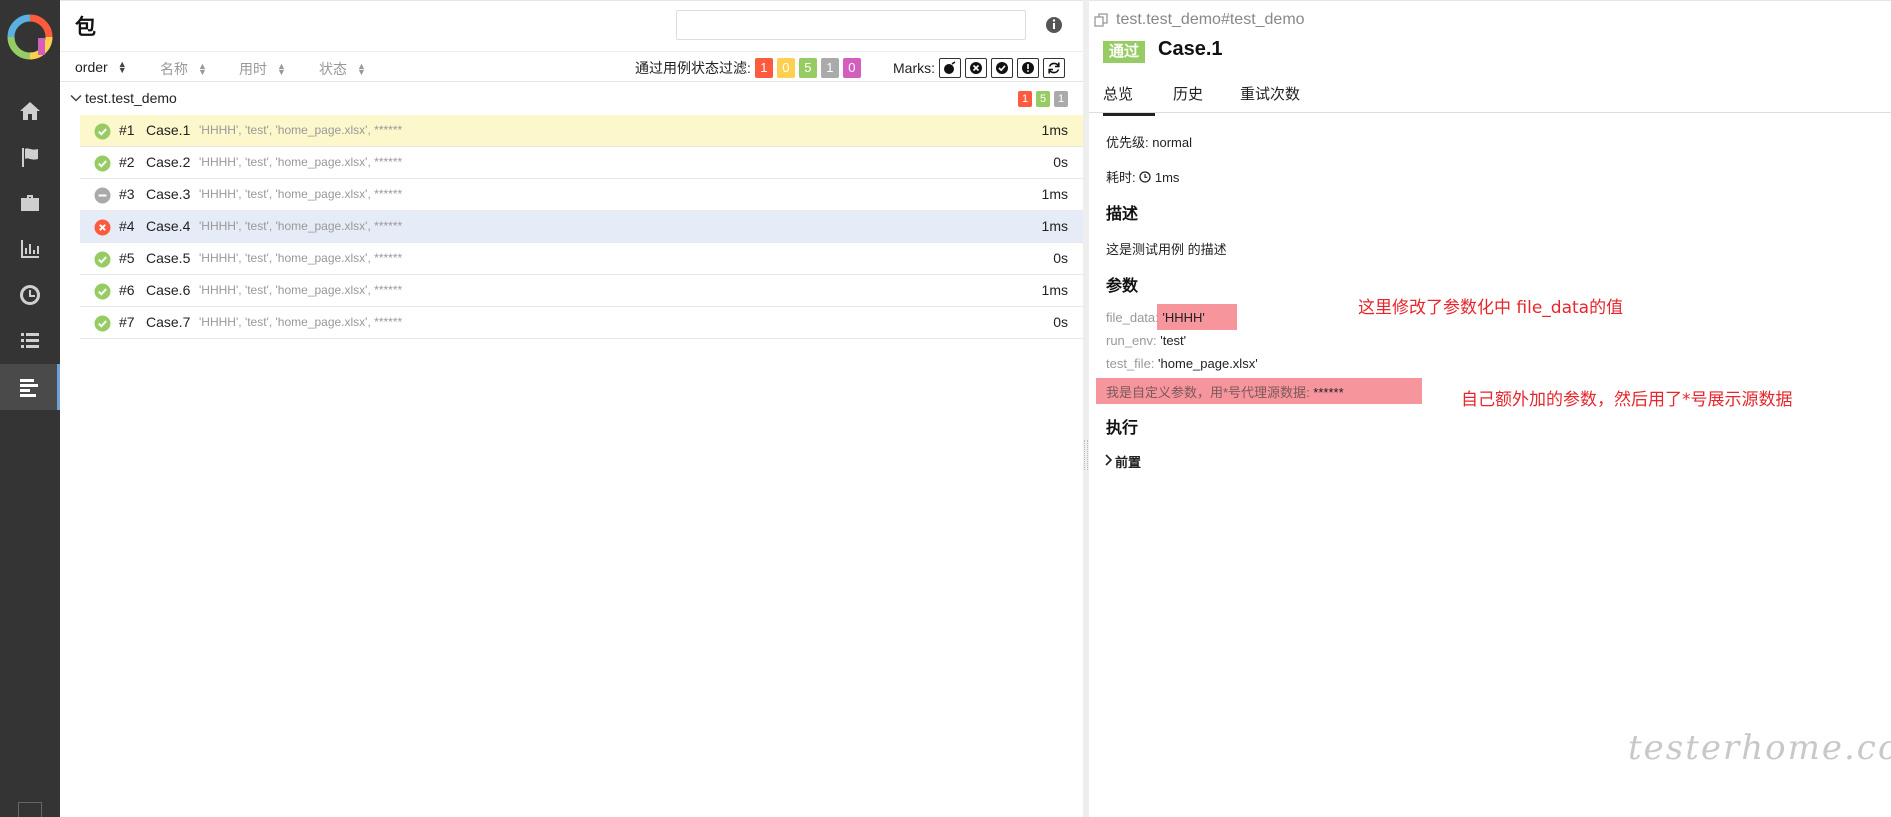 The image size is (1891, 817). Describe the element at coordinates (168, 130) in the screenshot. I see `case-name: Case.1` at that location.